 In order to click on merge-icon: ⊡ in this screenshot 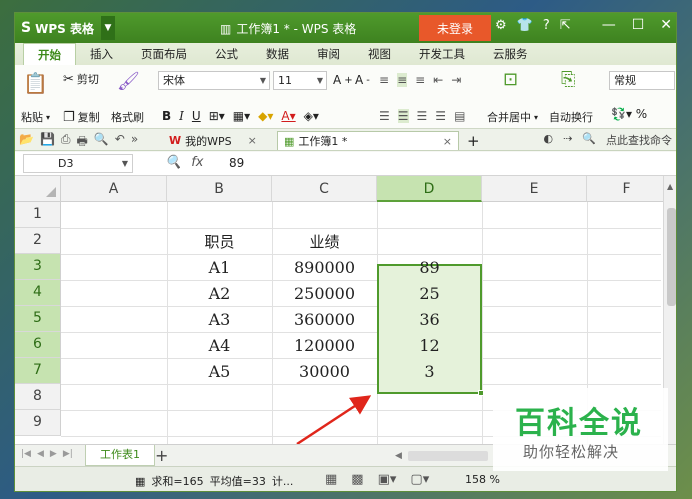, I will do `click(510, 79)`.